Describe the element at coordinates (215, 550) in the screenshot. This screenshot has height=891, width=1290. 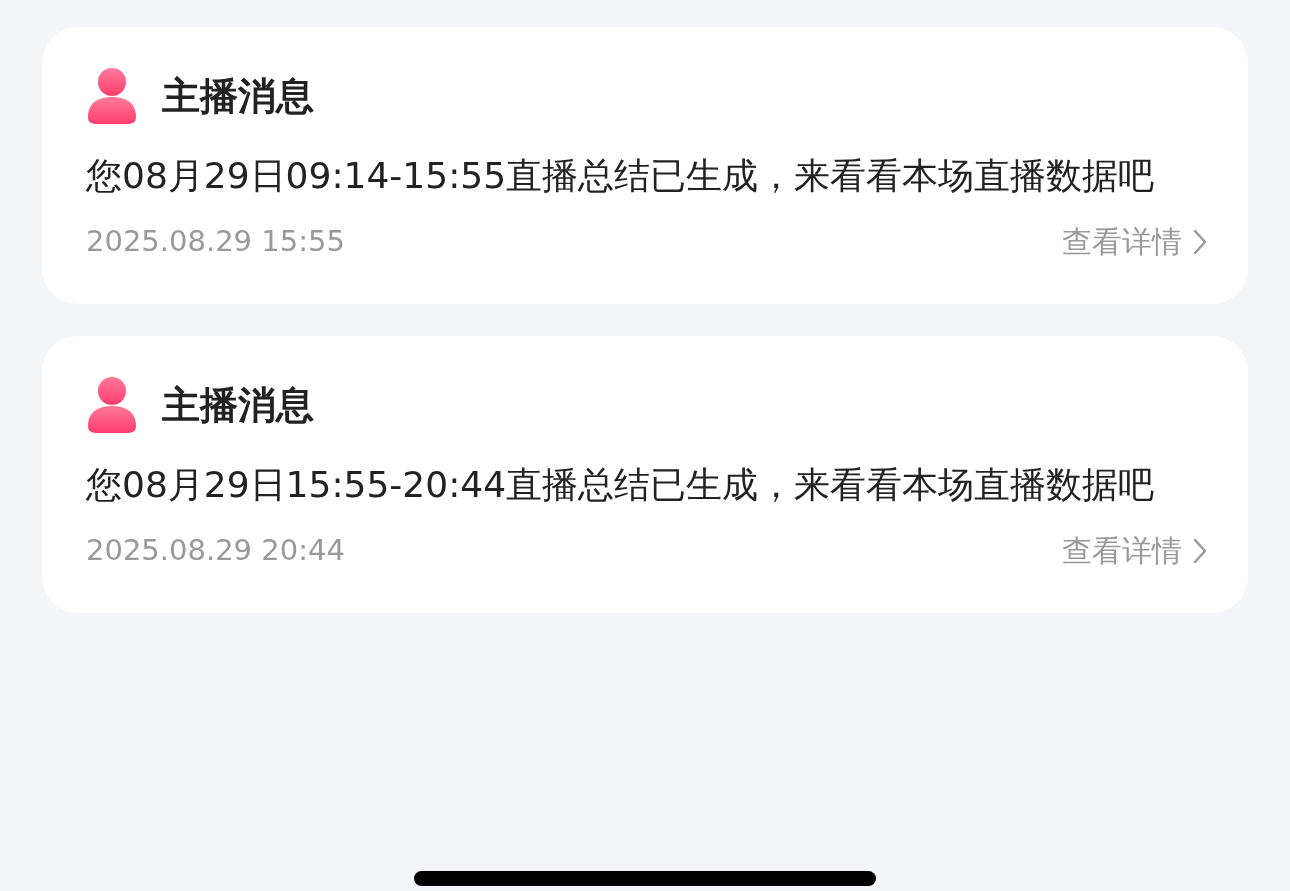
I see `message-time: 2025.08.29 20:44` at that location.